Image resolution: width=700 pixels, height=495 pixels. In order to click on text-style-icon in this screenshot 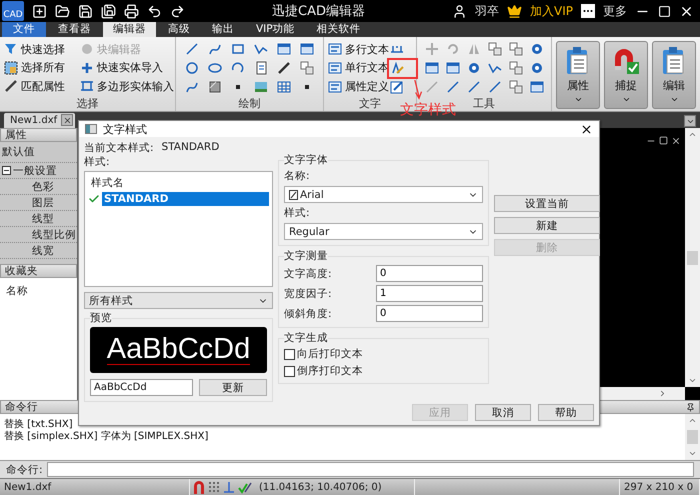, I will do `click(397, 67)`.